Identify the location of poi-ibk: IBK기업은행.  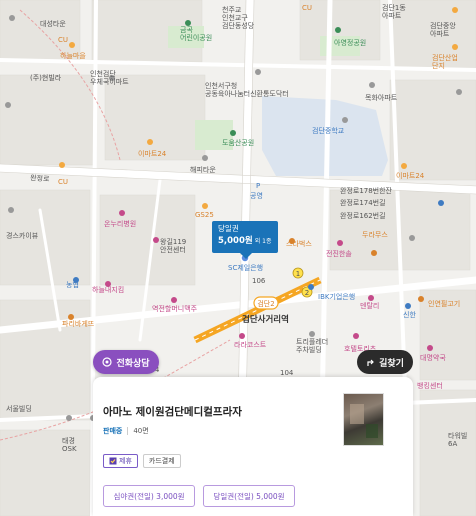
(336, 296).